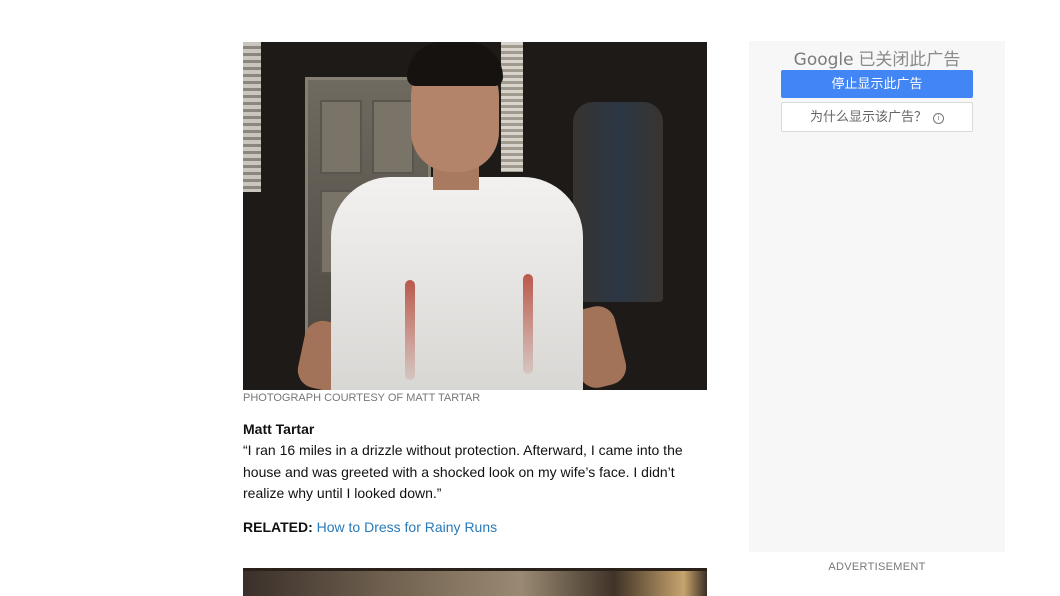  What do you see at coordinates (823, 60) in the screenshot?
I see `google-logo: Google` at bounding box center [823, 60].